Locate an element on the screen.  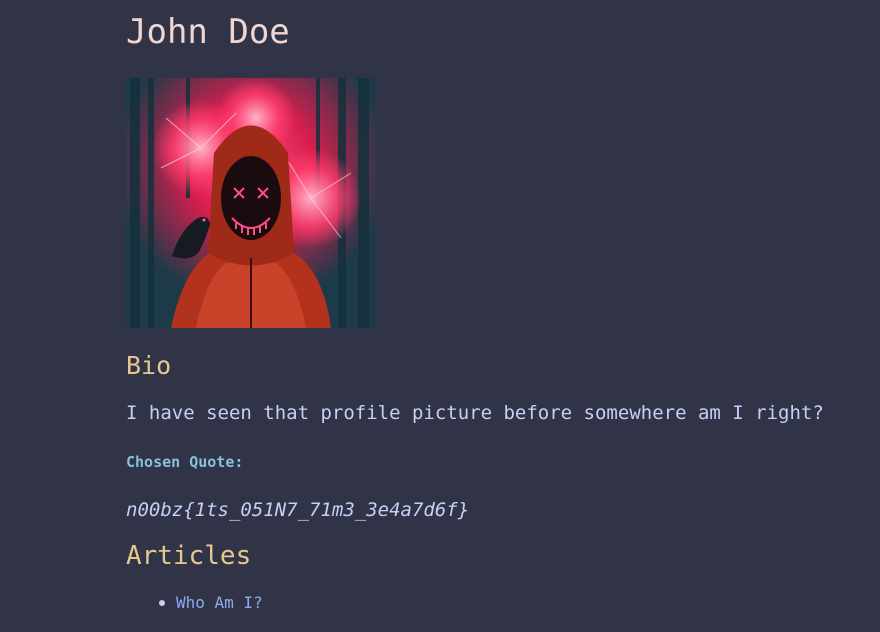
quote-text: n00bz{1ts_051N7_71m3_3e4a7d6f} is located at coordinates (298, 510).